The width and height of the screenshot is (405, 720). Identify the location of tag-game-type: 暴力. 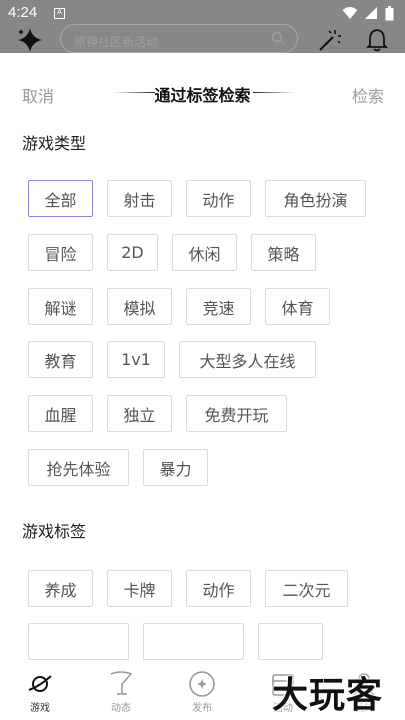
(175, 467).